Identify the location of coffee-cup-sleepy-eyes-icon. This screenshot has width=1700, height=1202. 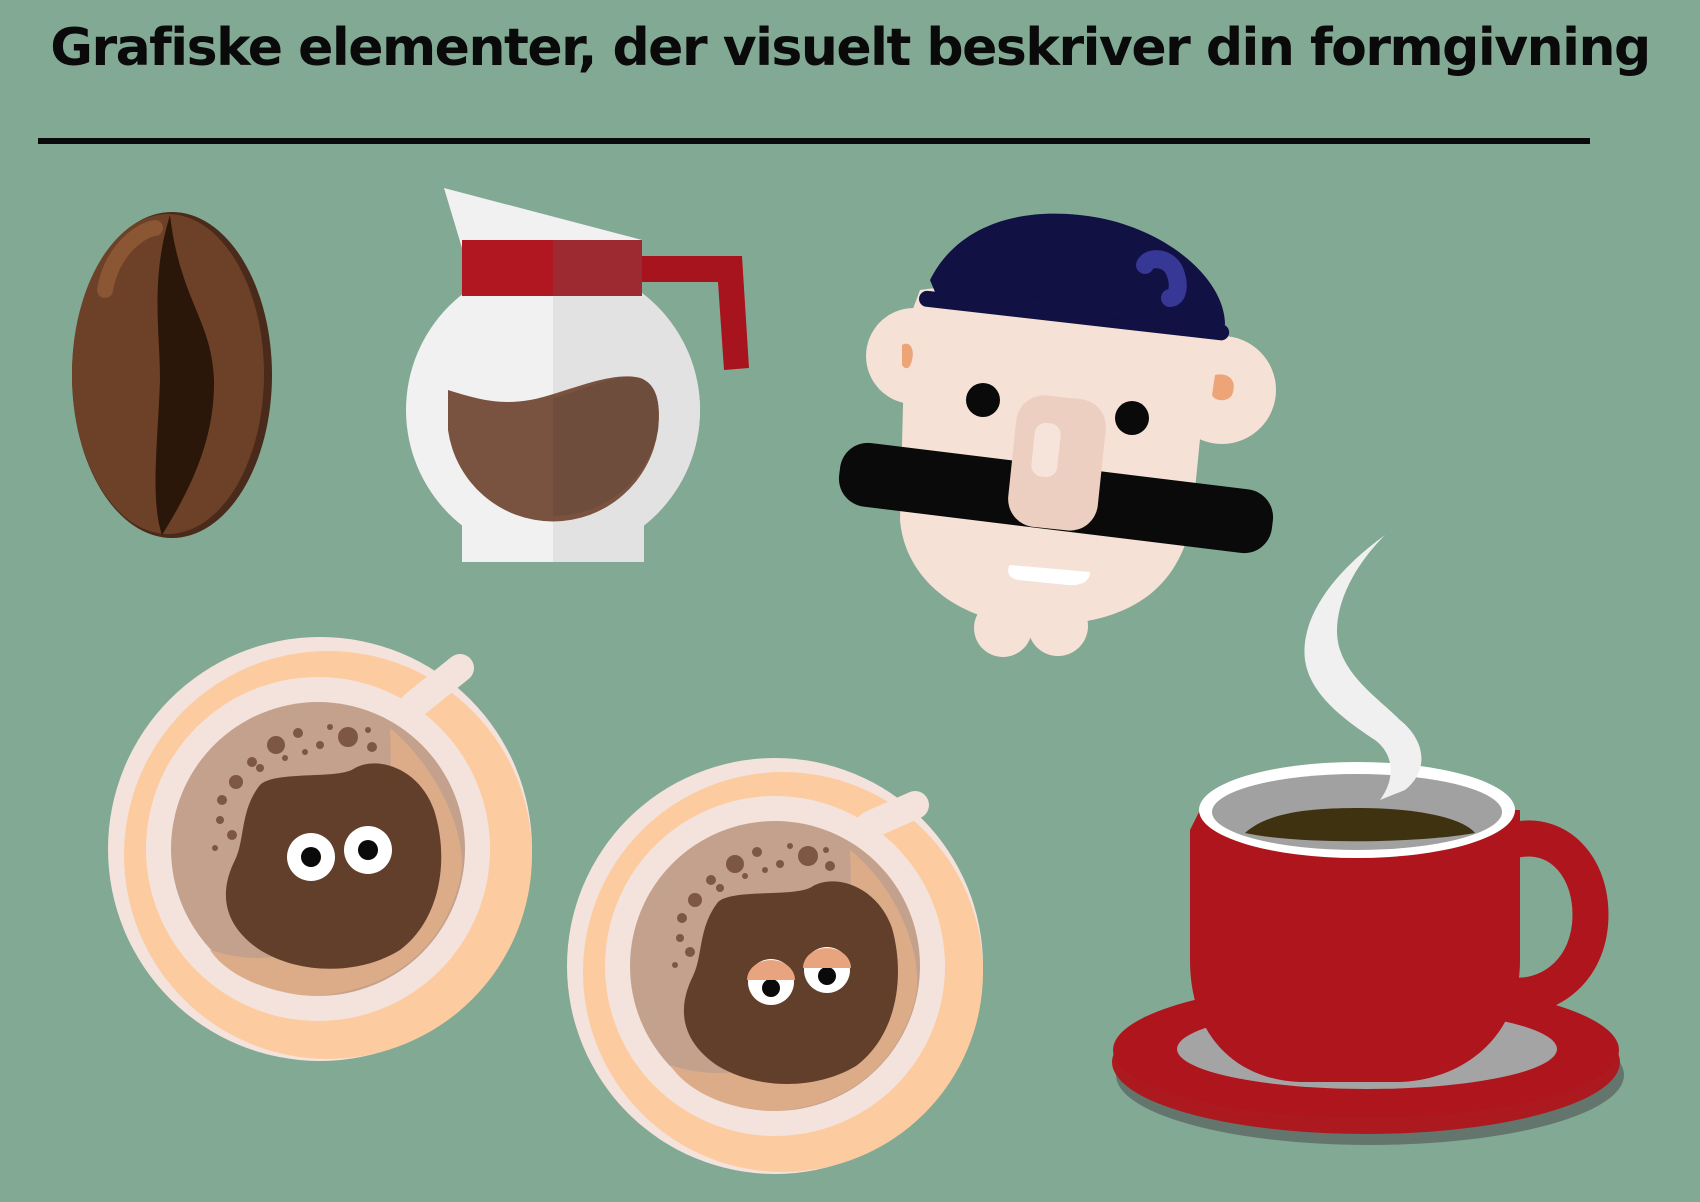
(775, 966).